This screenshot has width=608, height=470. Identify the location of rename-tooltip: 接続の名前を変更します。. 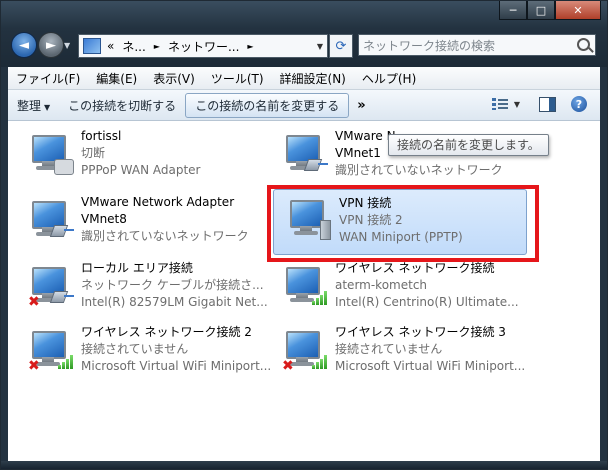
(468, 145).